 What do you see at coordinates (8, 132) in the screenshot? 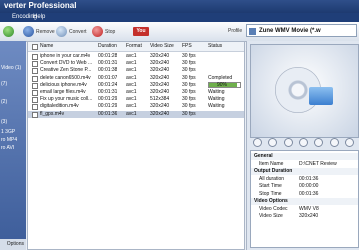
I see `sidebar-item-3gp: 1 3GP` at bounding box center [8, 132].